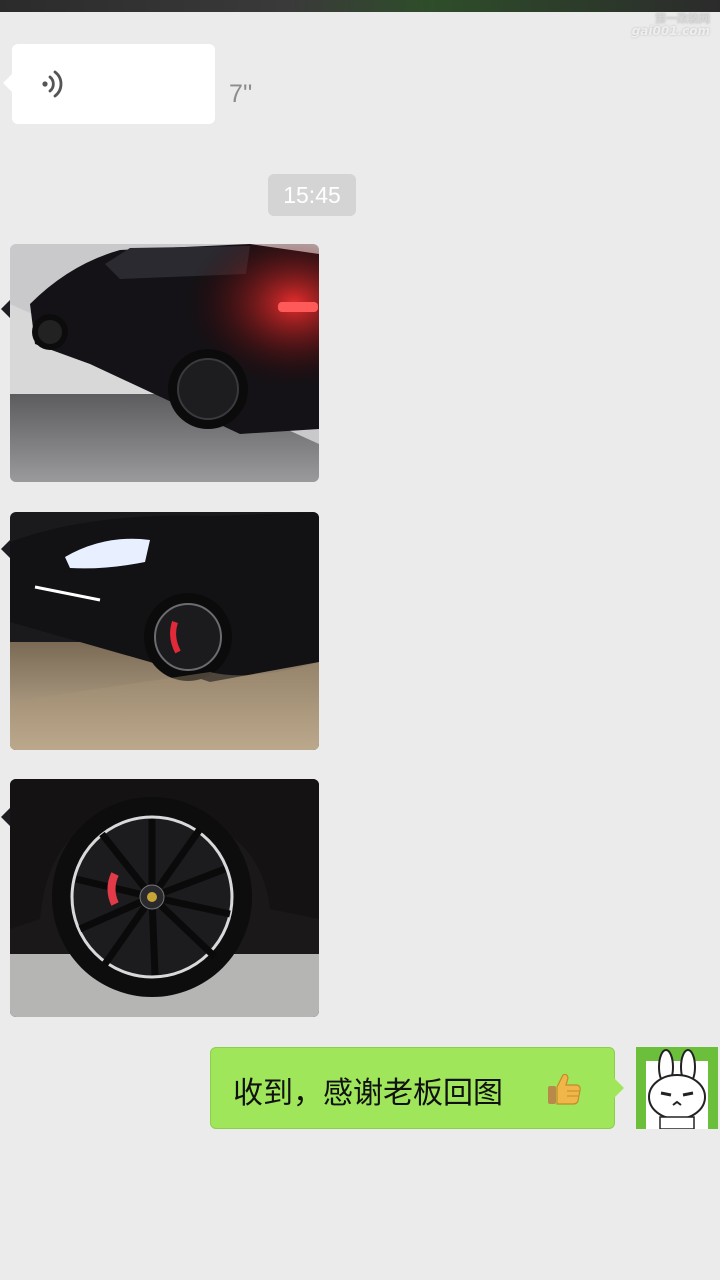 Image resolution: width=720 pixels, height=1280 pixels. Describe the element at coordinates (360, 6) in the screenshot. I see `top-bar-strip` at that location.